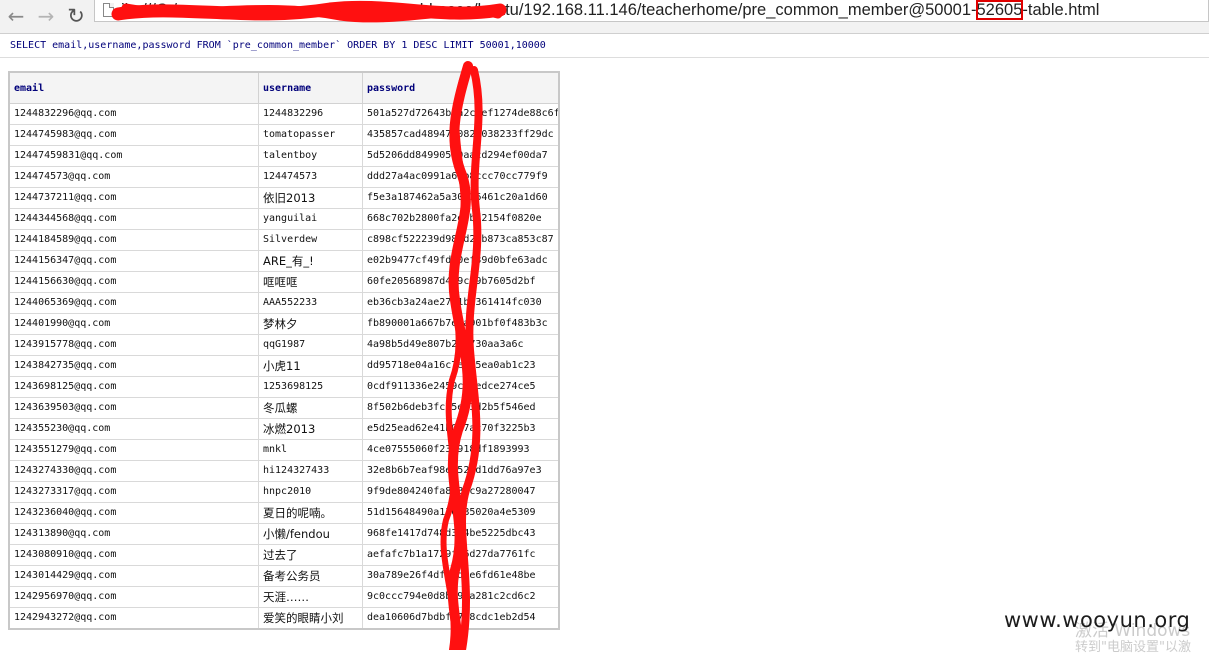 Image resolution: width=1209 pixels, height=655 pixels. Describe the element at coordinates (310, 114) in the screenshot. I see `cell-username: 1244832296` at that location.